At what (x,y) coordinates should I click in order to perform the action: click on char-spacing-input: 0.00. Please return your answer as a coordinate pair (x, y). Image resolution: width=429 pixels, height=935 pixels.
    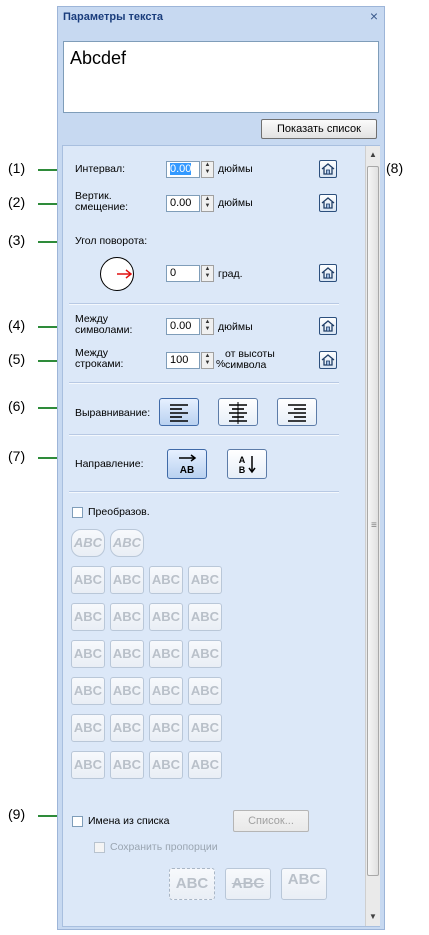
    Looking at the image, I should click on (183, 326).